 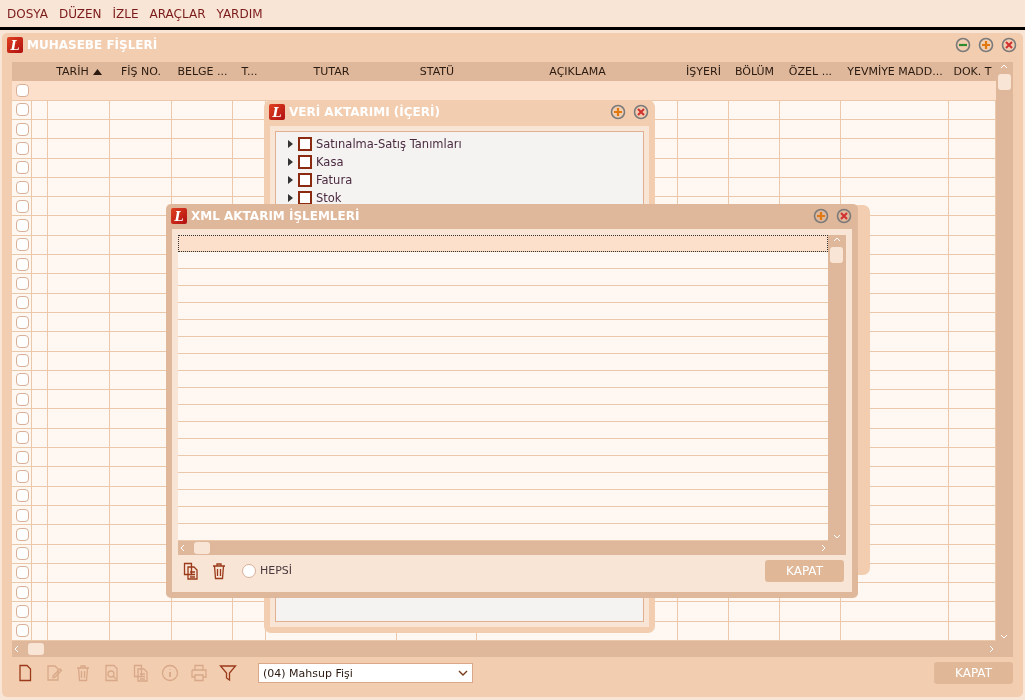 I want to click on tree-item: Satınalma-Satış Tanımları, so click(x=389, y=144).